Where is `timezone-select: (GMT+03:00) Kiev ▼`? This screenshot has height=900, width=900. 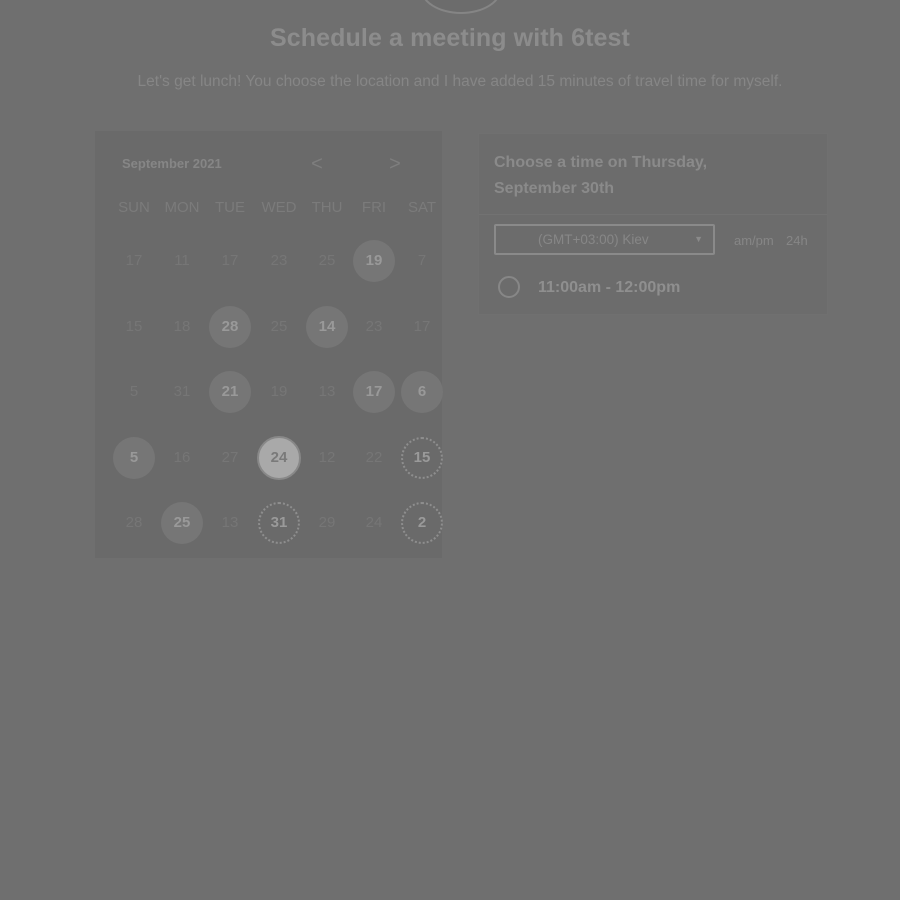 timezone-select: (GMT+03:00) Kiev ▼ is located at coordinates (604, 239).